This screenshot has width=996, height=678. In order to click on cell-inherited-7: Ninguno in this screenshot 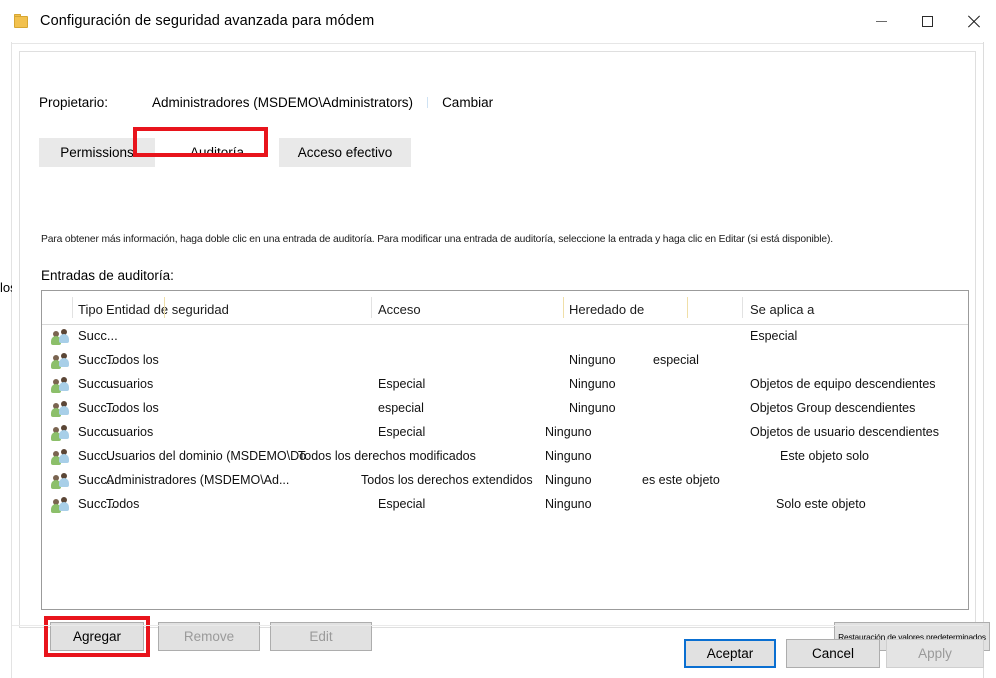, I will do `click(568, 504)`.